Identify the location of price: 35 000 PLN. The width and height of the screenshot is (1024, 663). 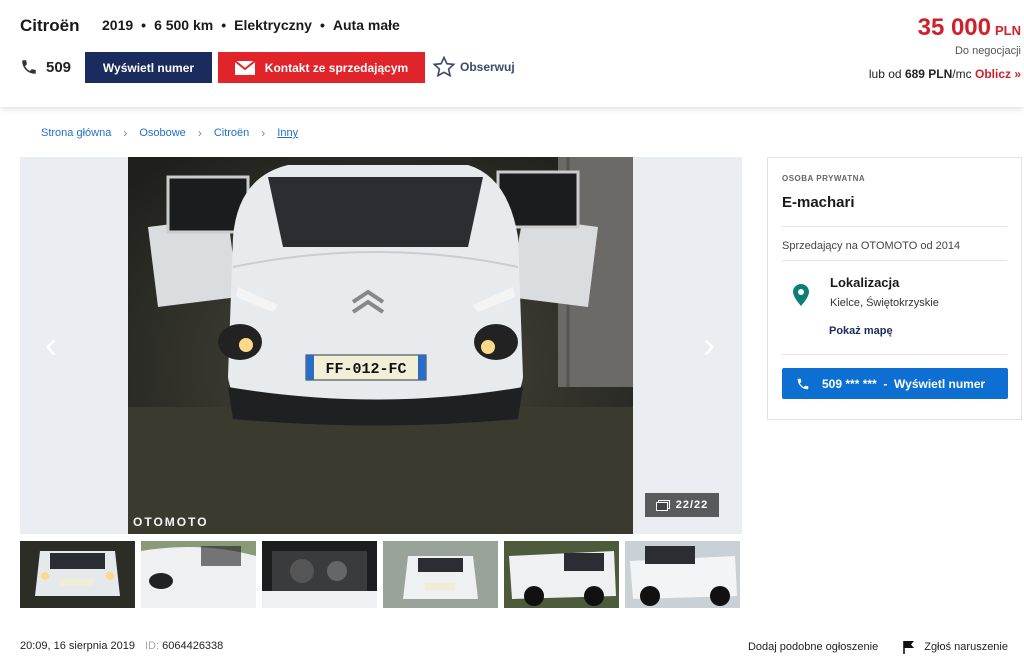
(969, 28).